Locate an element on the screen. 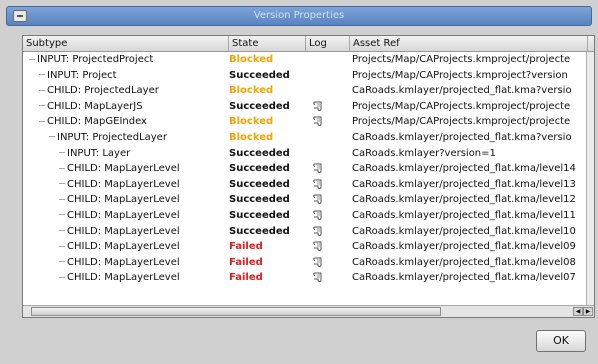  column-header-state: State is located at coordinates (267, 43).